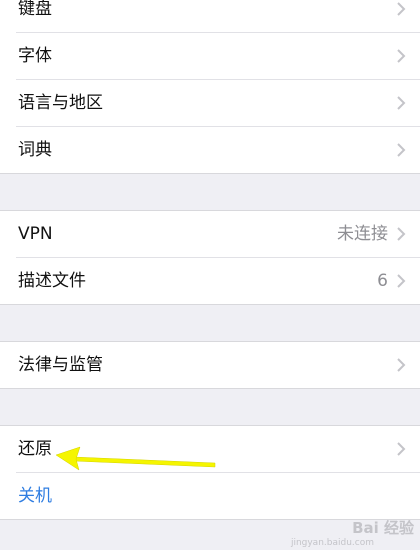  I want to click on watermark-url: jingyan.baidu.com, so click(332, 543).